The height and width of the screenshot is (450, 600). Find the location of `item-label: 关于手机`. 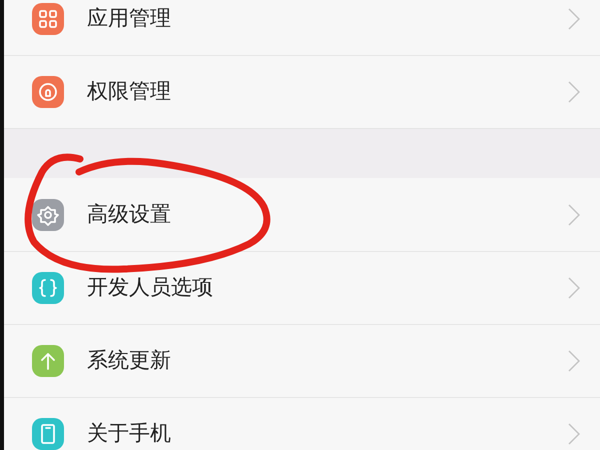

item-label: 关于手机 is located at coordinates (129, 434).